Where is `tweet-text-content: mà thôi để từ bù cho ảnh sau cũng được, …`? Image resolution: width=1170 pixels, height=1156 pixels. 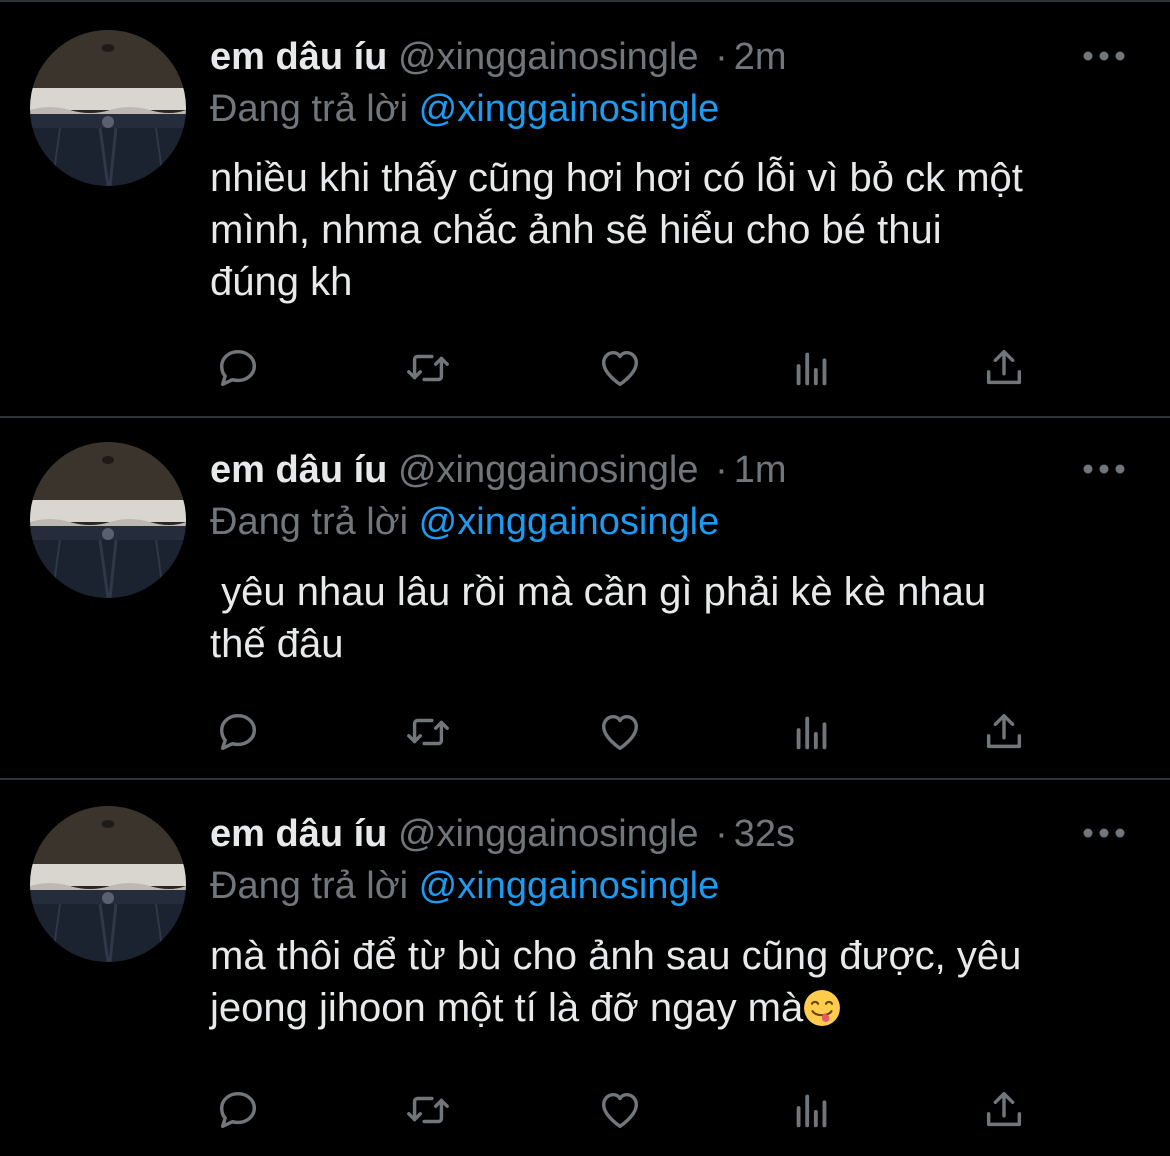
tweet-text-content: mà thôi để từ bù cho ảnh sau cũng được, … is located at coordinates (616, 982).